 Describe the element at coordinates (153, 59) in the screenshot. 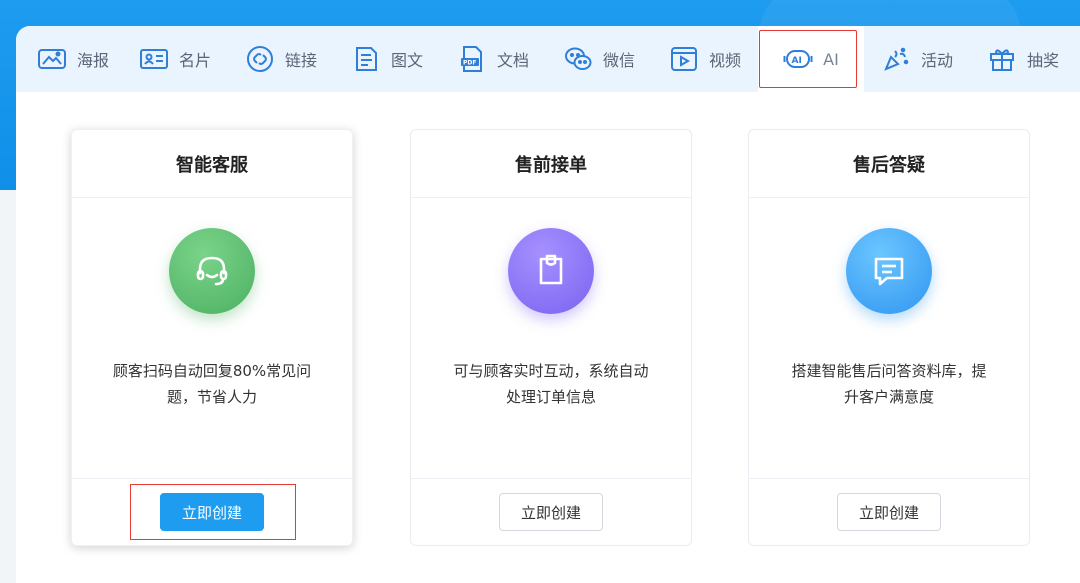

I see `business-card-icon` at that location.